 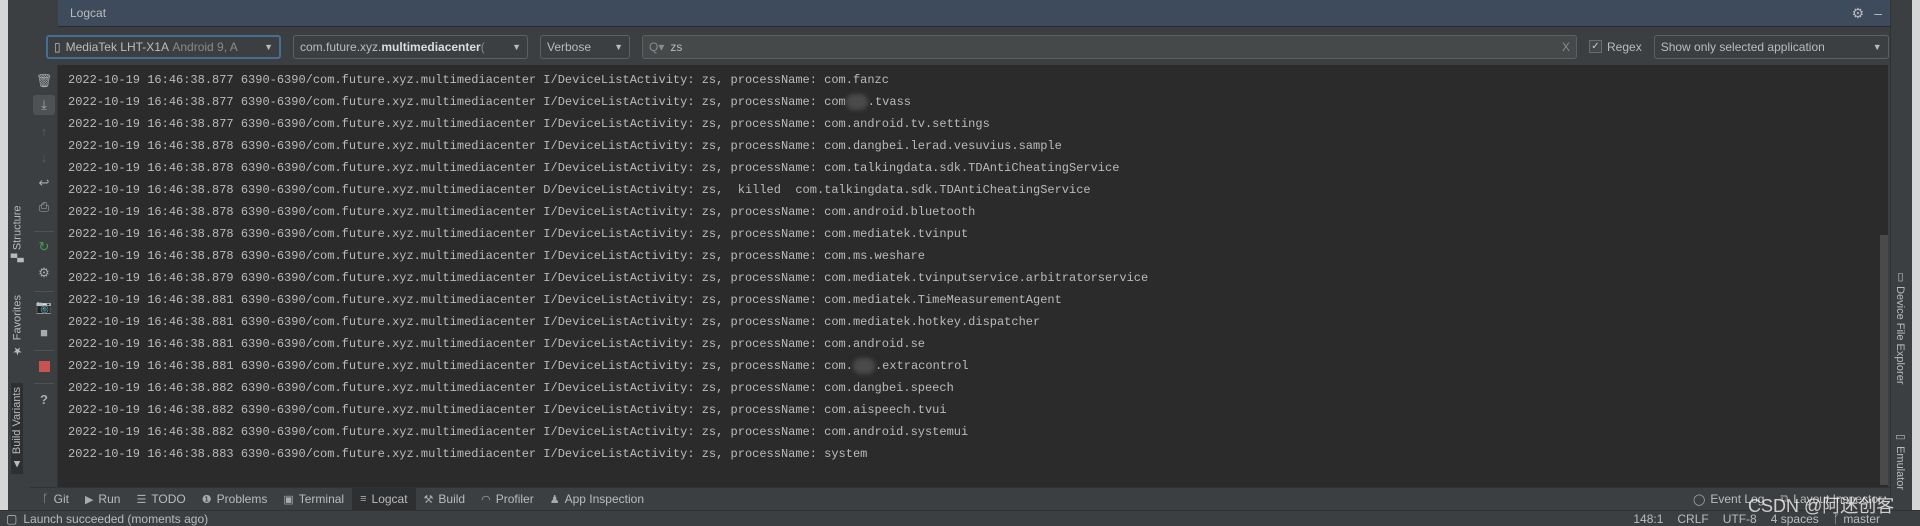 What do you see at coordinates (12, 518) in the screenshot?
I see `status-icon: ▢` at bounding box center [12, 518].